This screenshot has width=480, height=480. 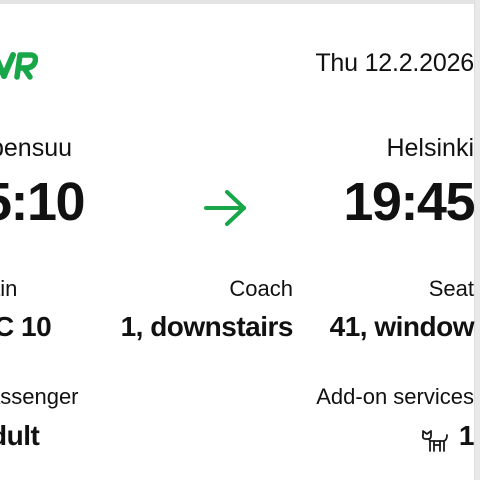 What do you see at coordinates (26, 326) in the screenshot?
I see `train-value: C 10` at bounding box center [26, 326].